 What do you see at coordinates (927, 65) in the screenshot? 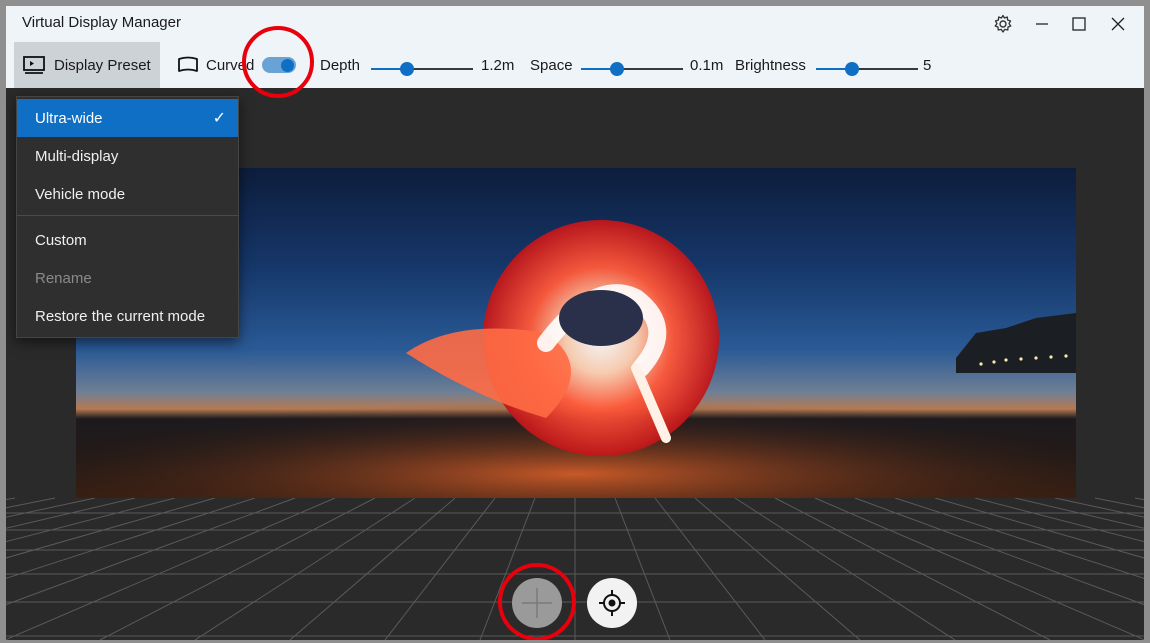
I see `brightness-value: 5` at bounding box center [927, 65].